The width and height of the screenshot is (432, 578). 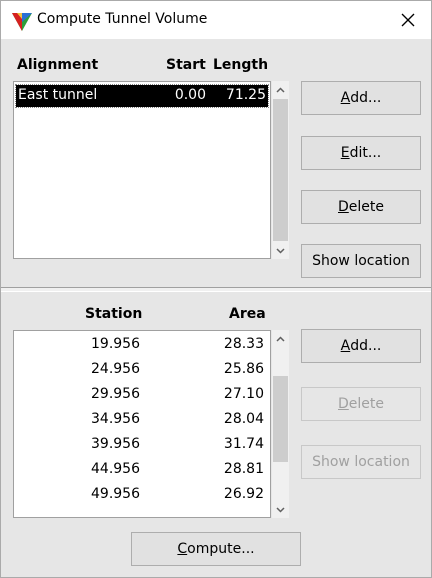 I want to click on delete-section-label: elete, so click(x=366, y=404).